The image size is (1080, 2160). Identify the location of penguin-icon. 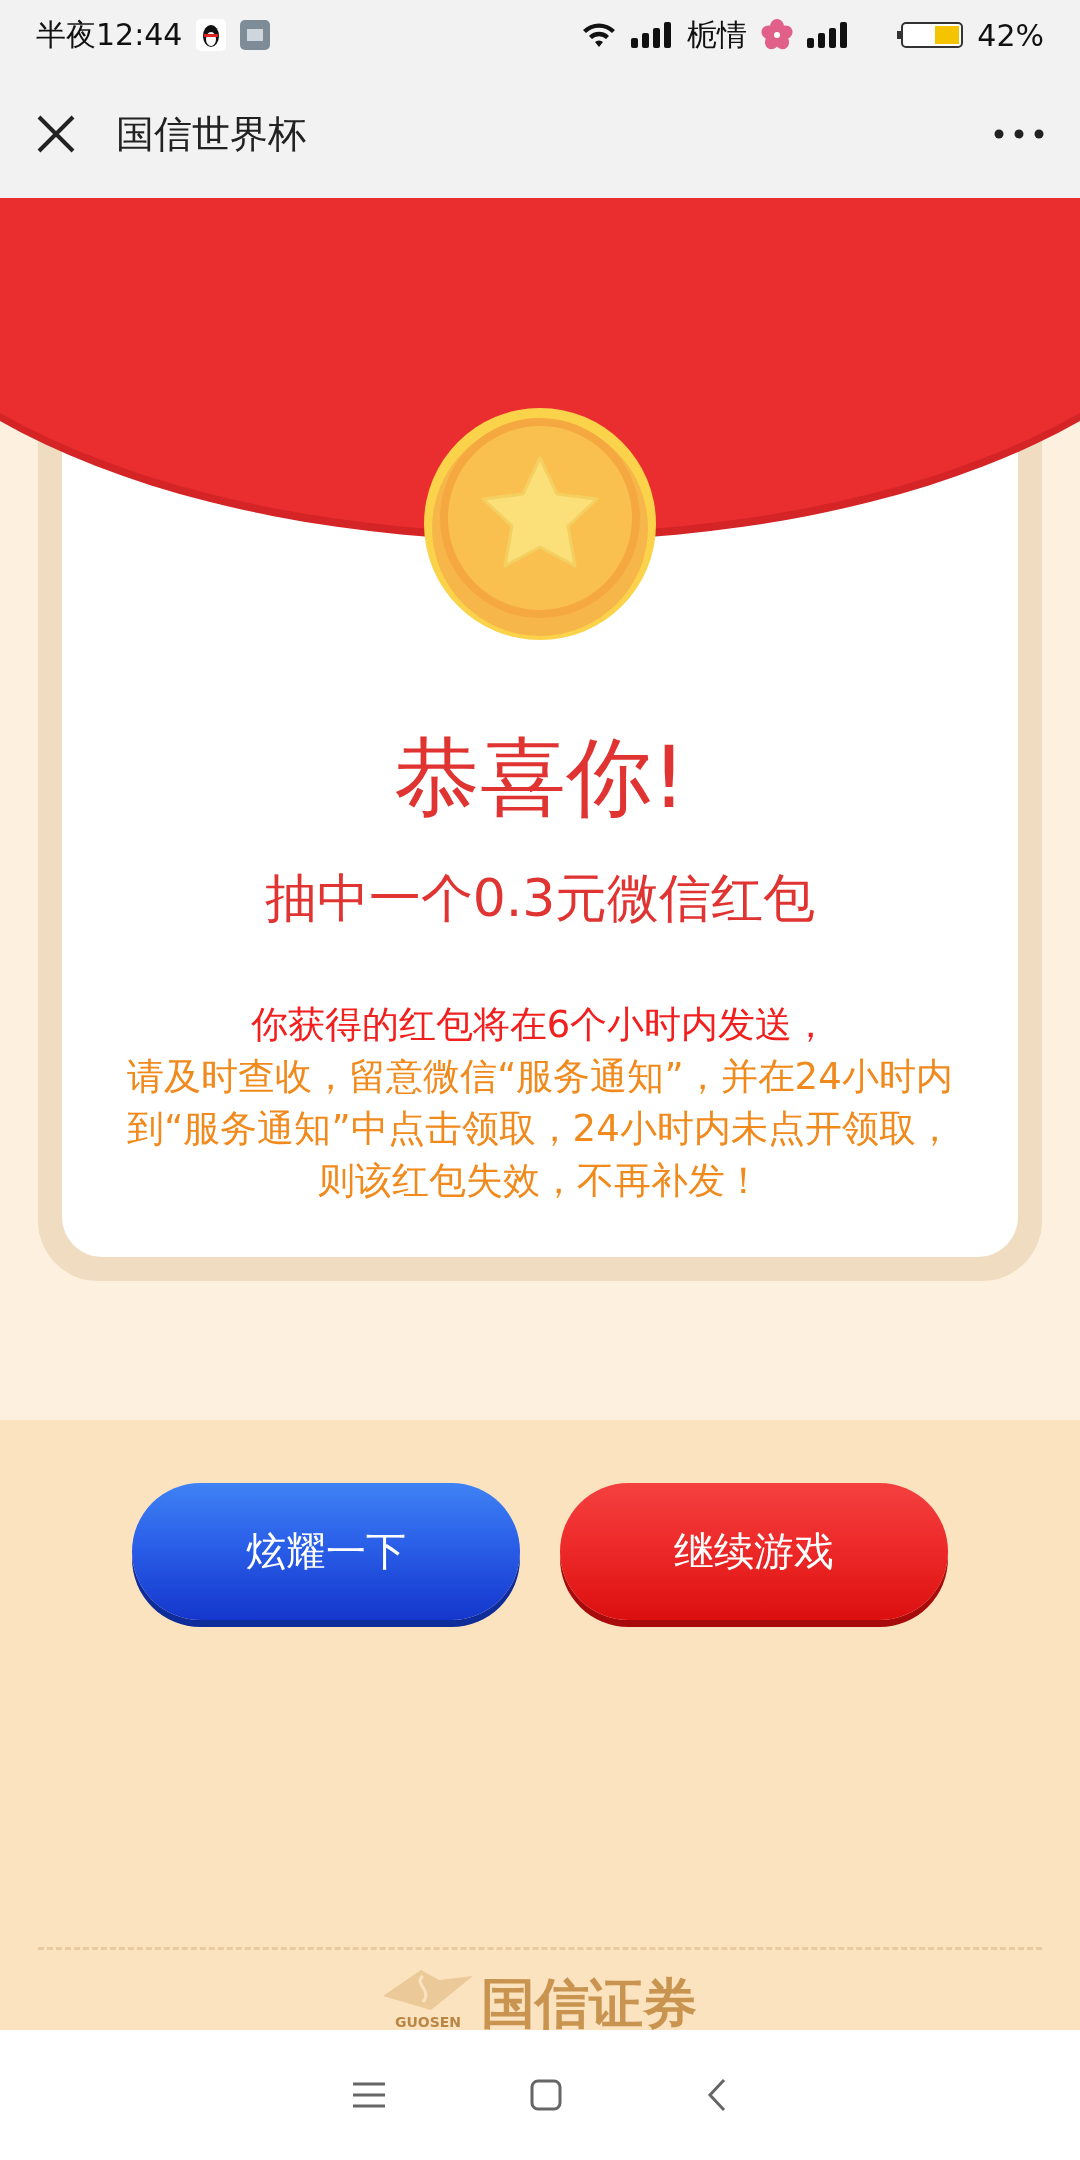
(211, 35).